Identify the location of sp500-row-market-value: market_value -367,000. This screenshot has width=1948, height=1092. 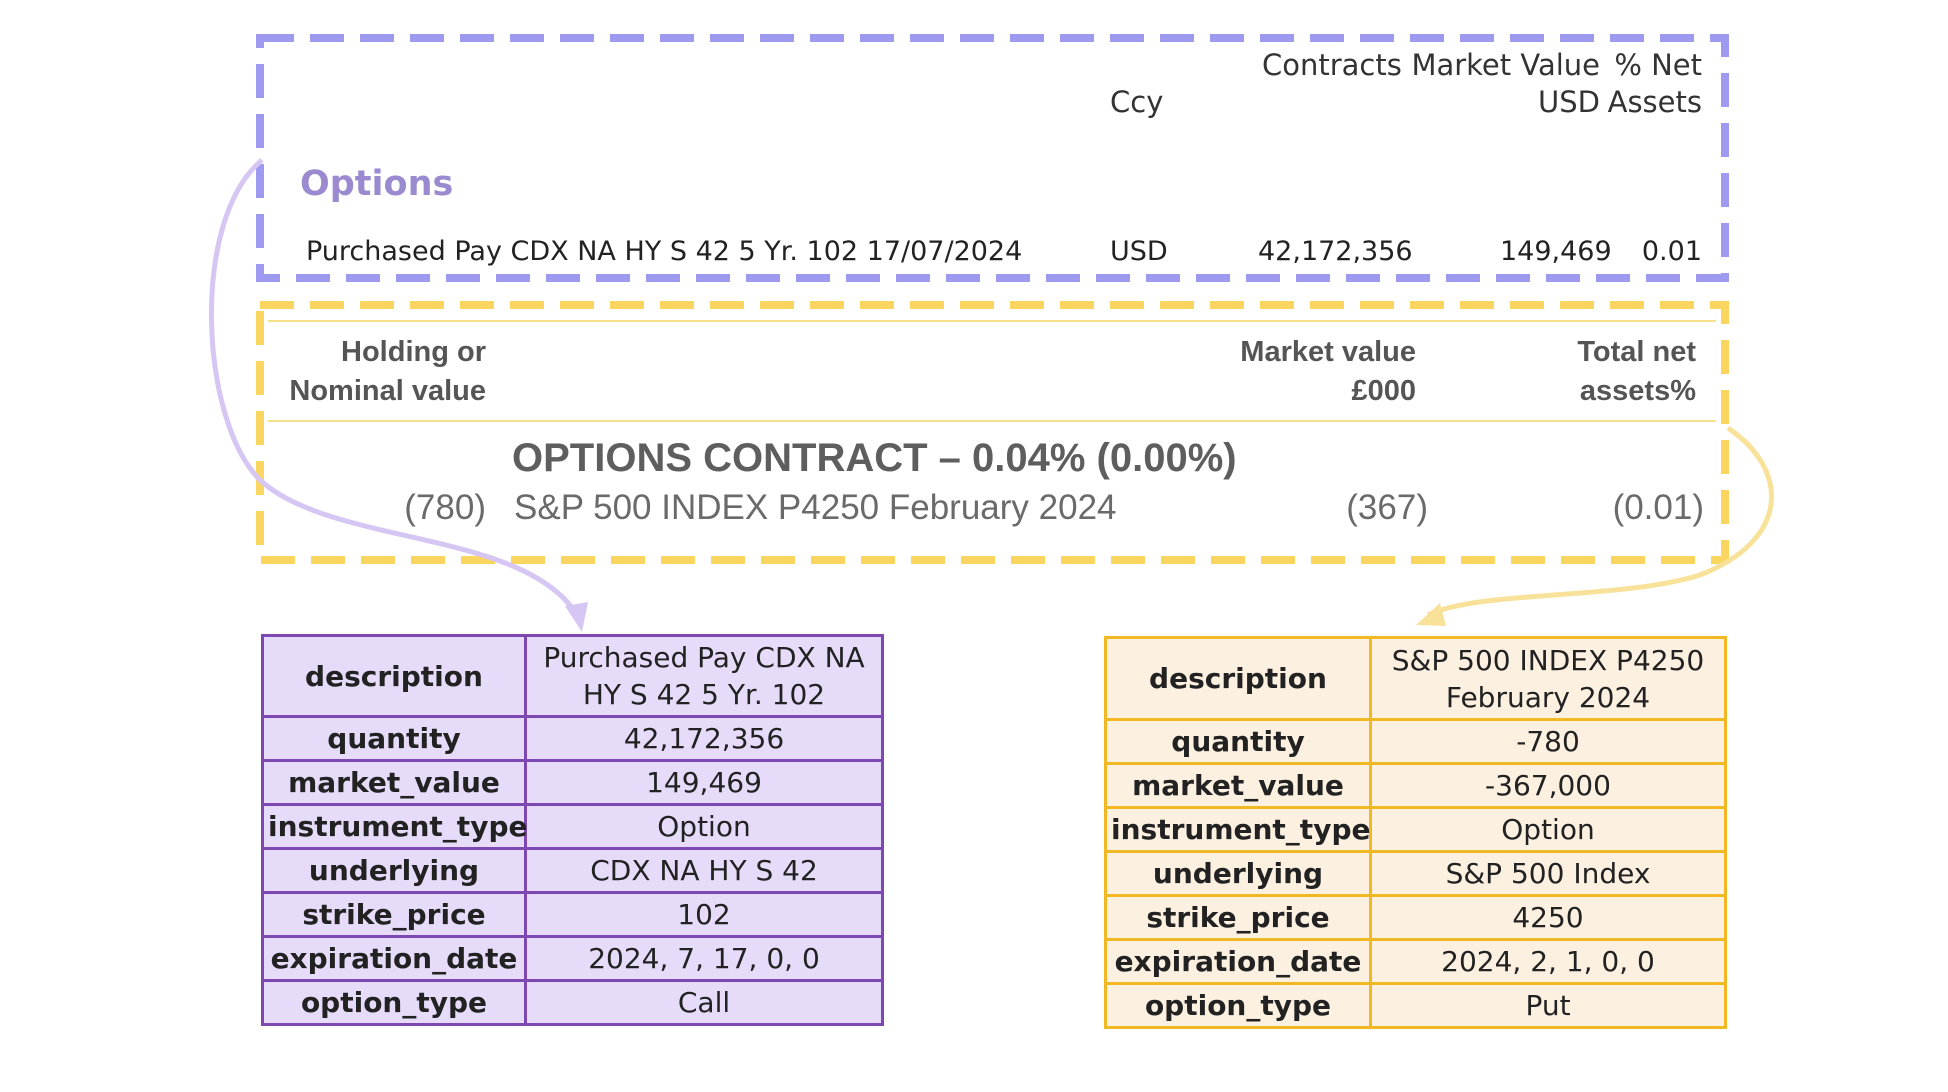
(1415, 785).